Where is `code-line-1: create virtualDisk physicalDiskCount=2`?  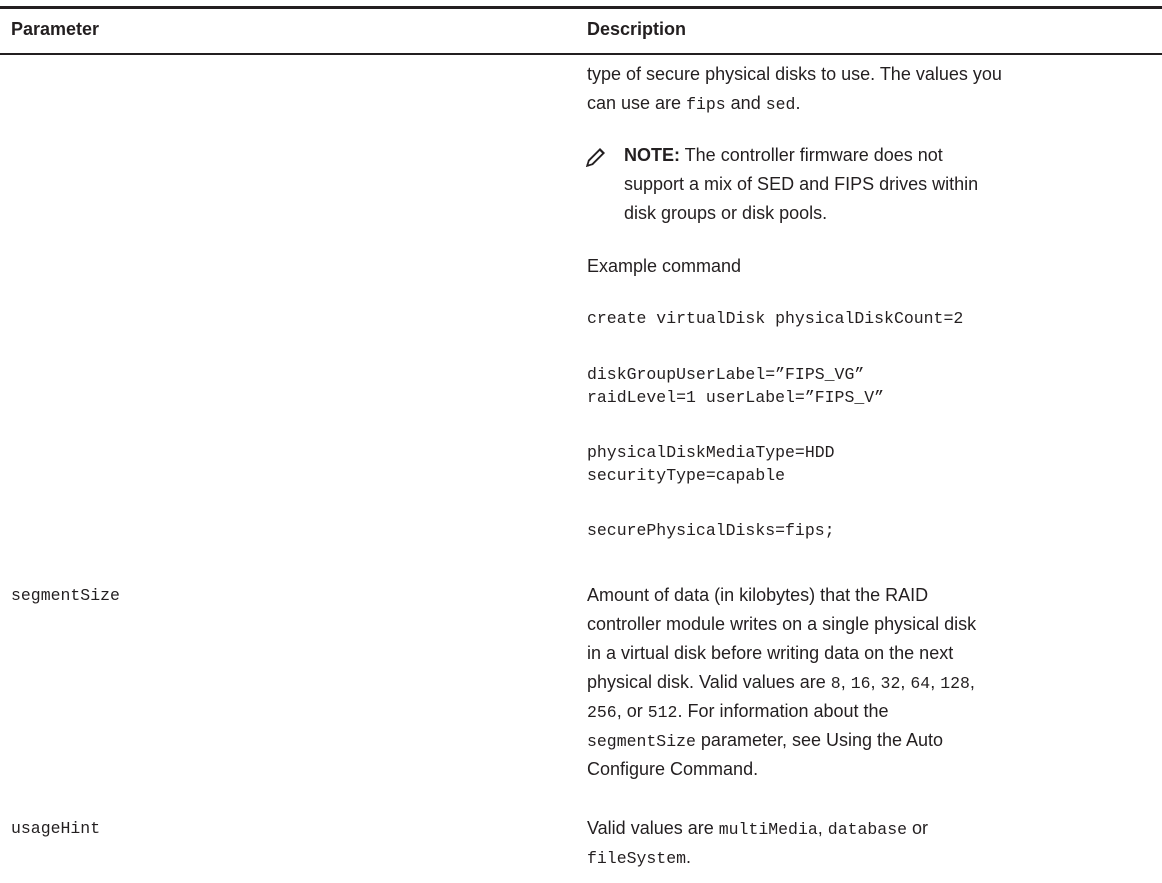 code-line-1: create virtualDisk physicalDiskCount=2 is located at coordinates (775, 318).